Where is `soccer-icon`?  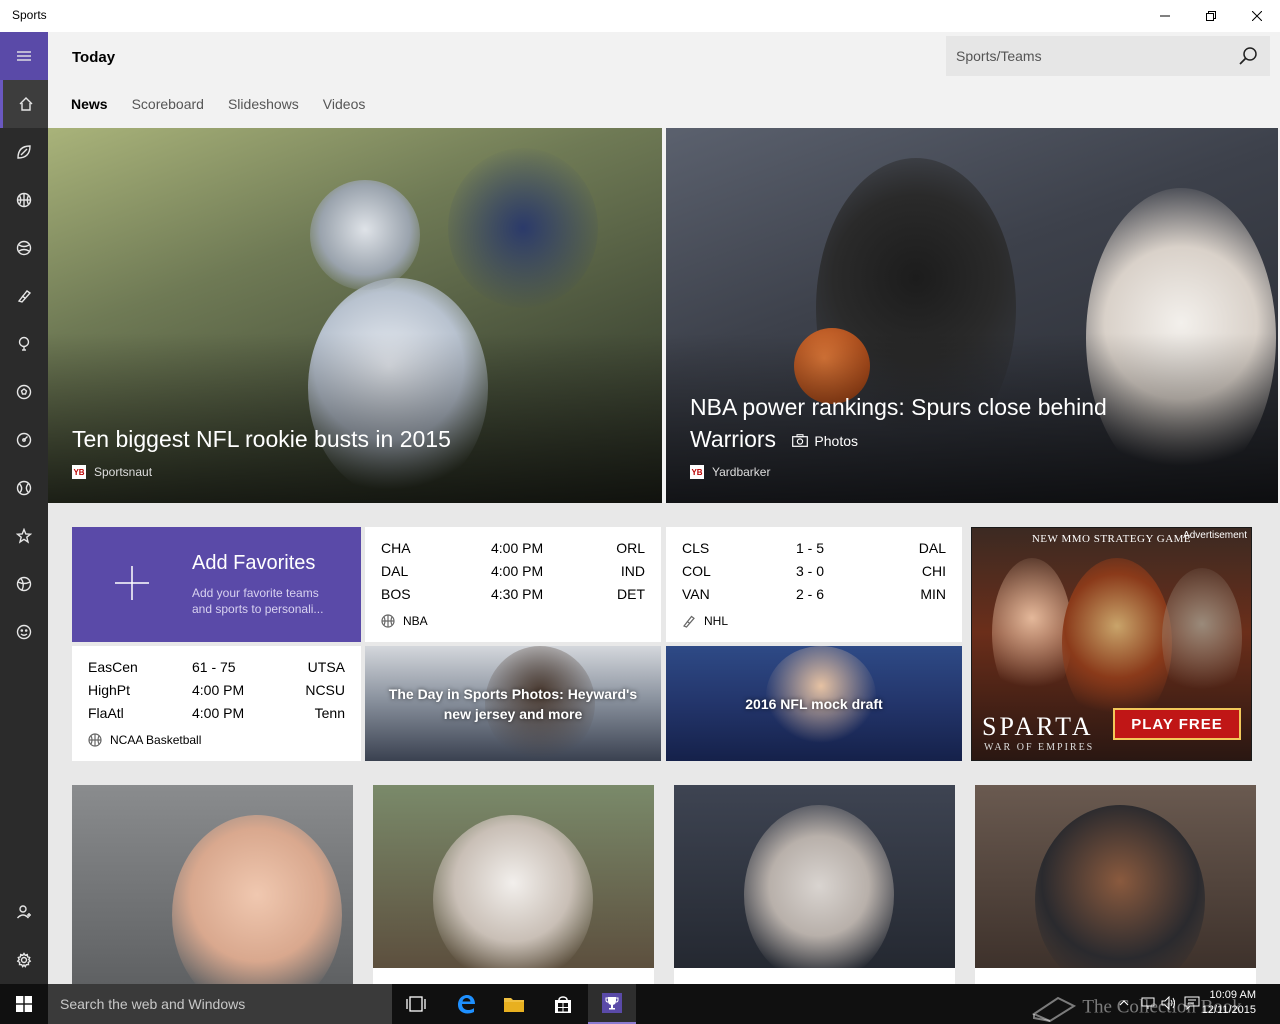 soccer-icon is located at coordinates (24, 392).